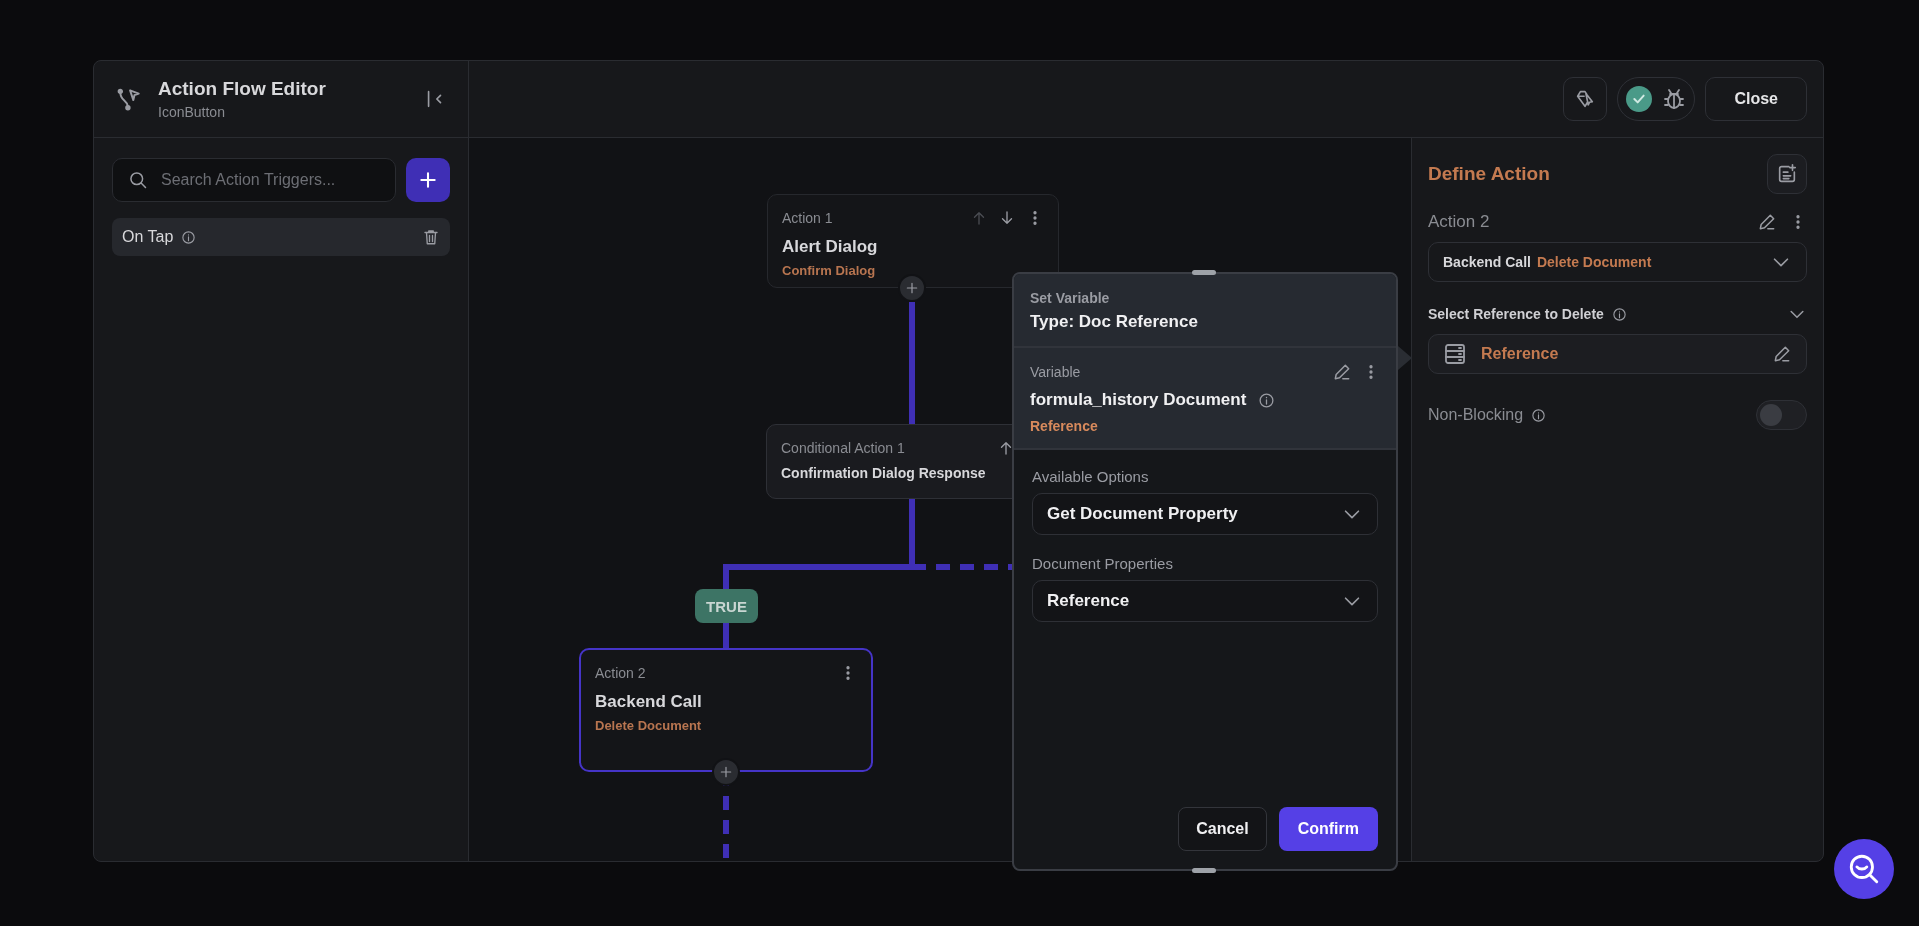  I want to click on option-dropdown: Reference, so click(1205, 601).